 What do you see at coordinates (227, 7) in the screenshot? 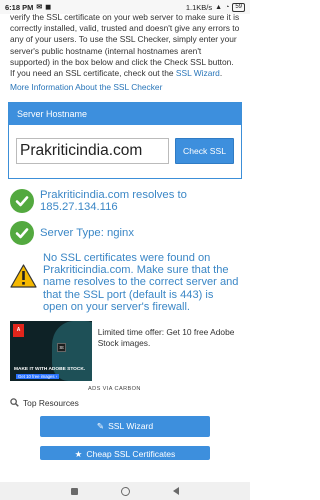
I see `wifi-icon: ◔` at bounding box center [227, 7].